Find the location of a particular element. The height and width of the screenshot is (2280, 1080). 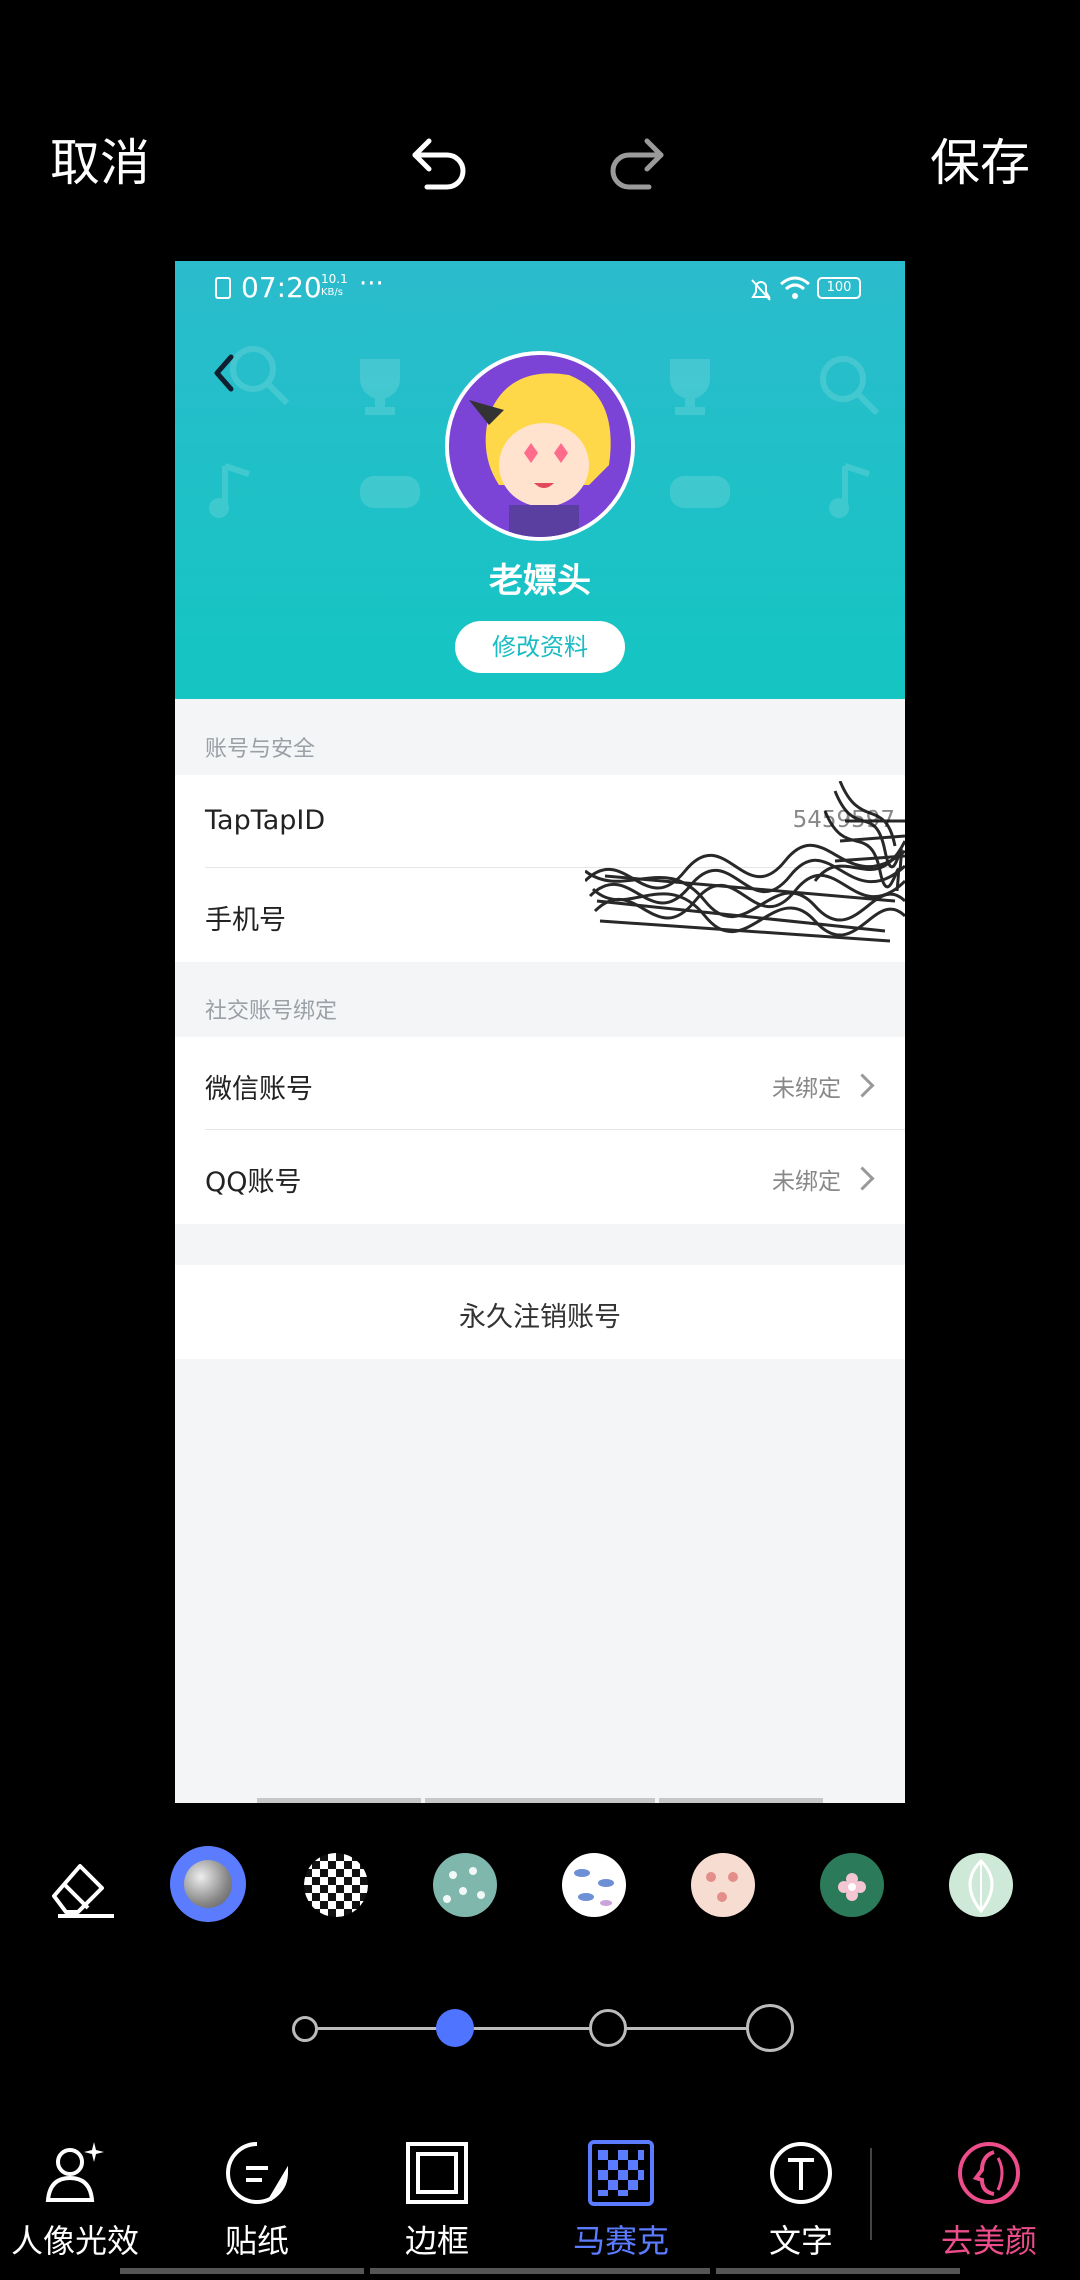

section-label-social-binding: 社交账号绑定 is located at coordinates (271, 1011).